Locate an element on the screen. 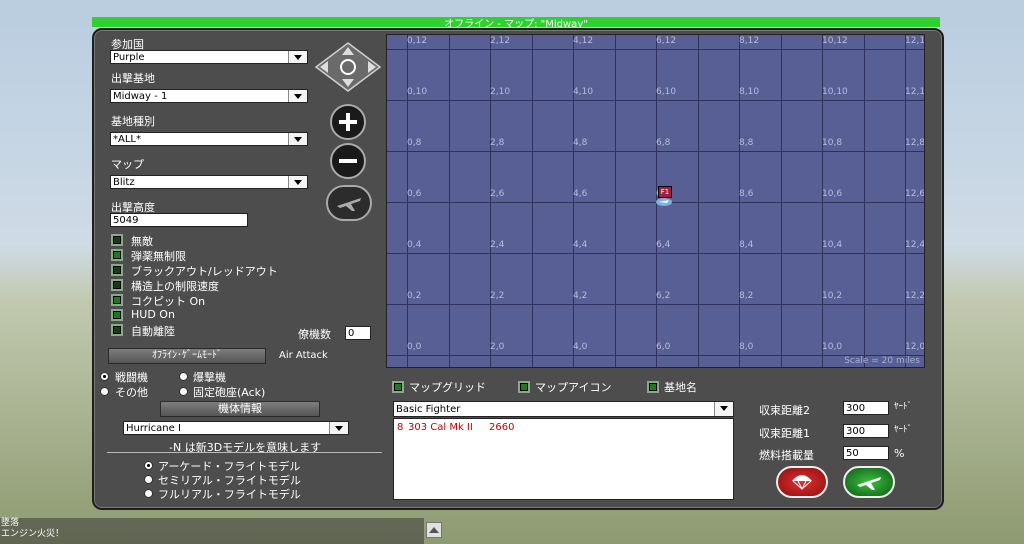 The height and width of the screenshot is (544, 1024). convergence1-input: 300 is located at coordinates (866, 431).